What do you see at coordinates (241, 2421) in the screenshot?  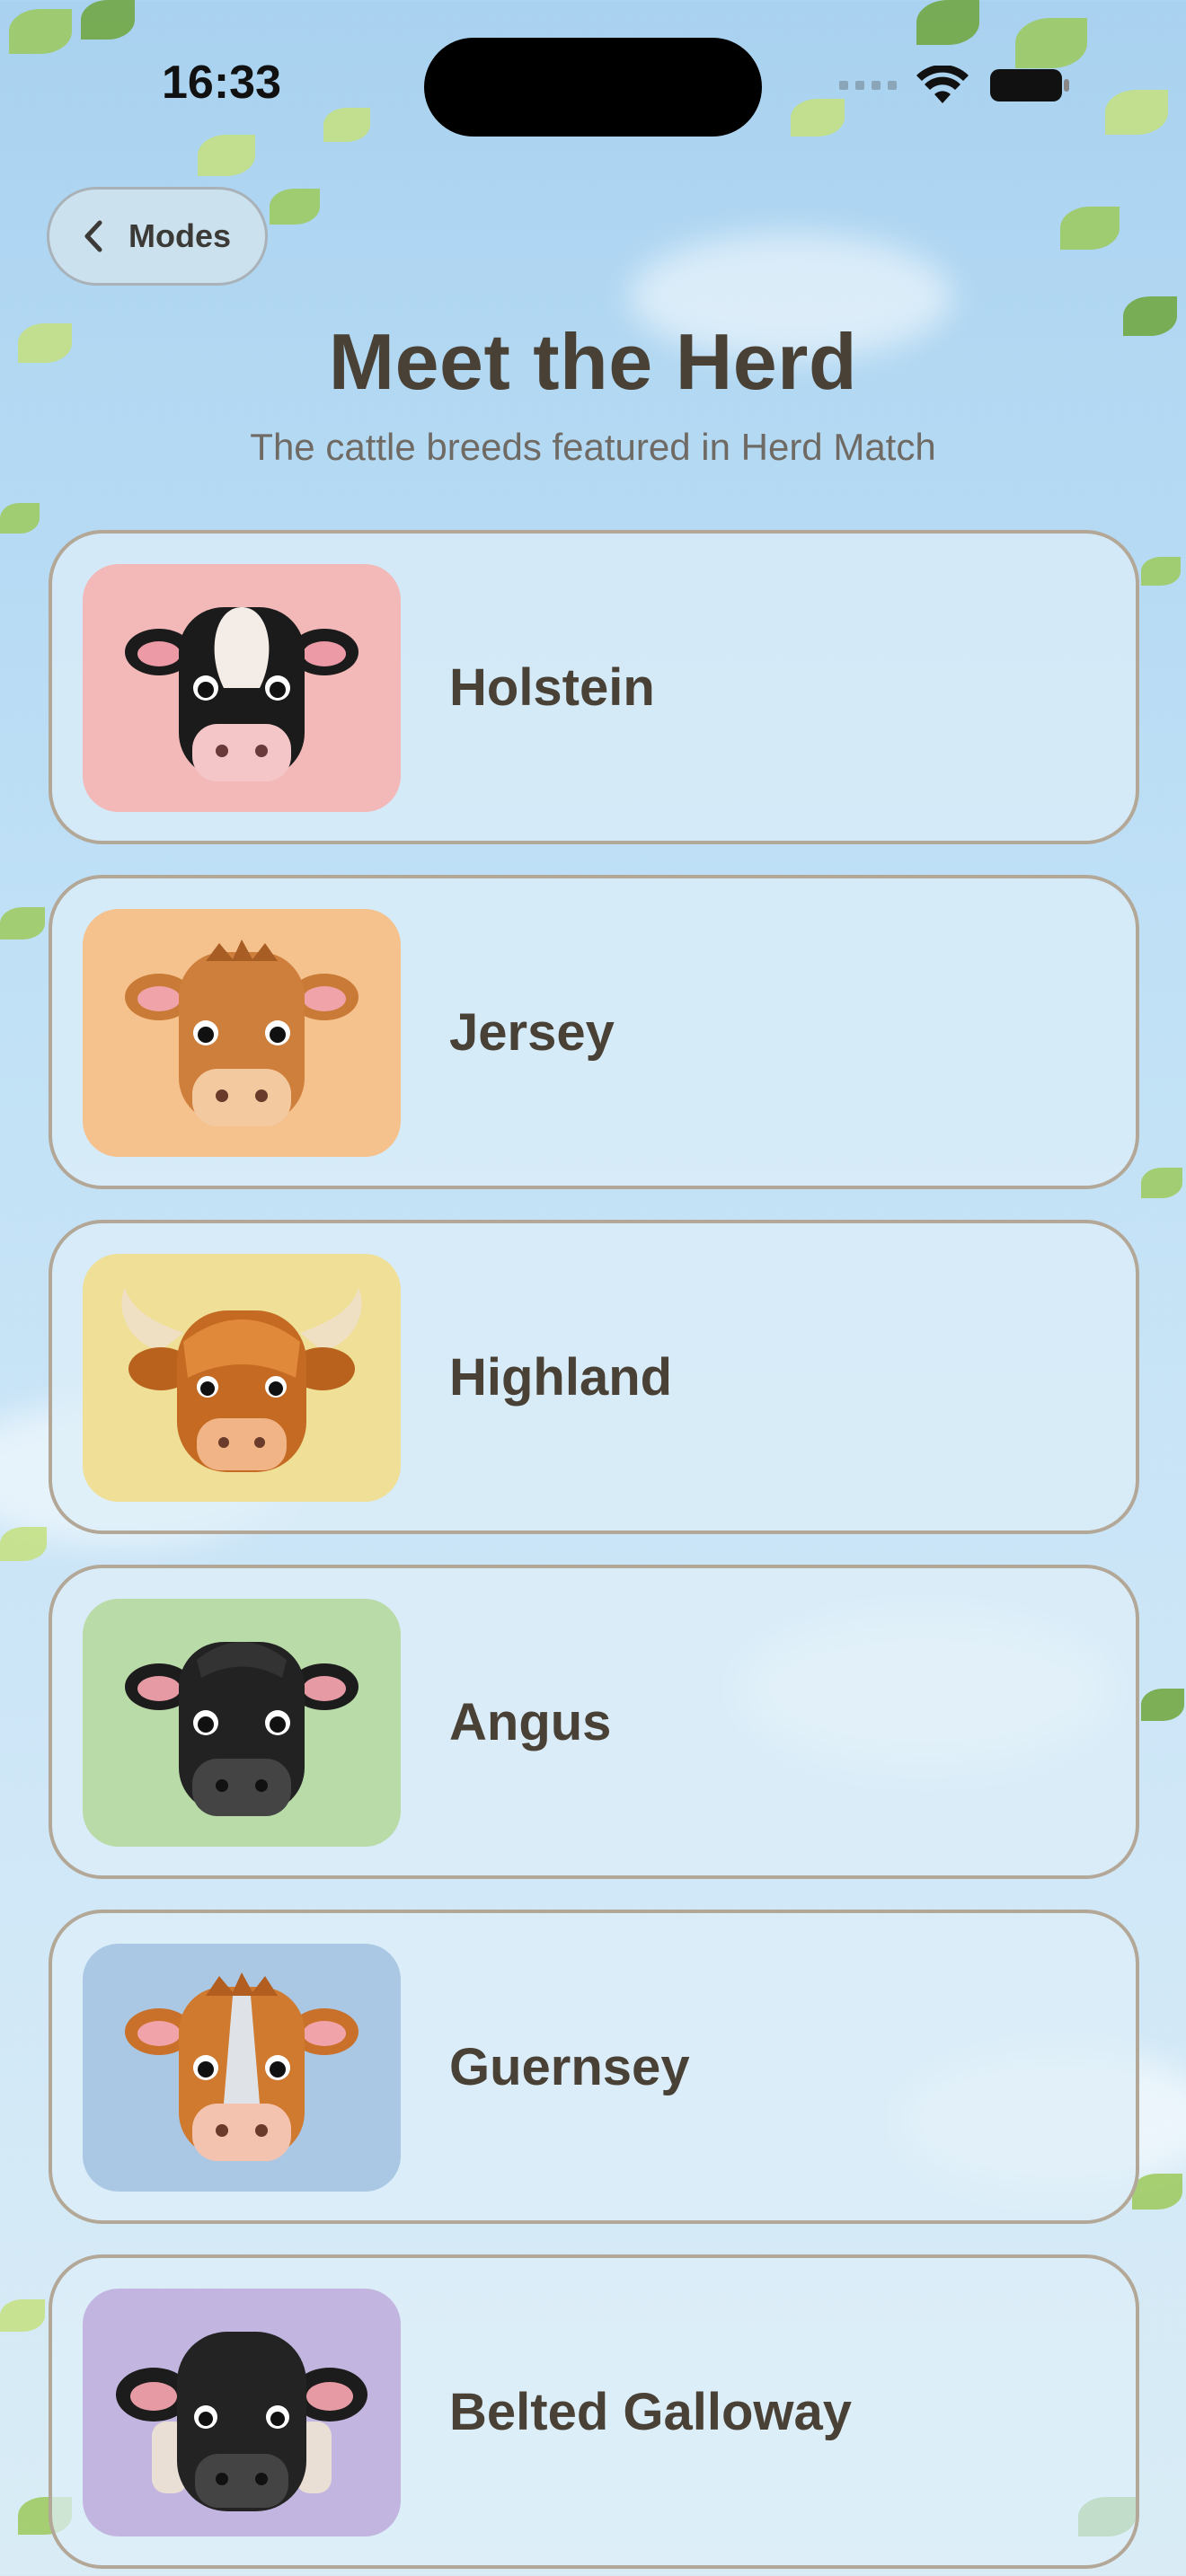 I see `belted-galloway-cow-icon` at bounding box center [241, 2421].